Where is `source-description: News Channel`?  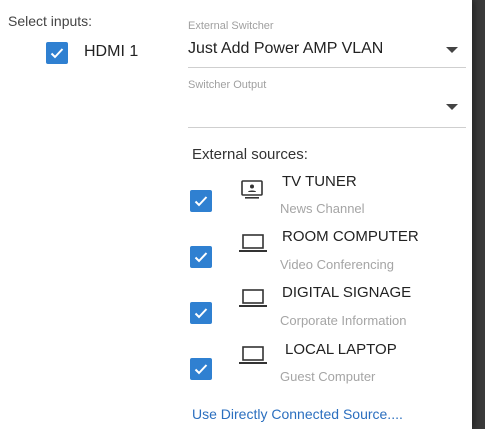
source-description: News Channel is located at coordinates (322, 208).